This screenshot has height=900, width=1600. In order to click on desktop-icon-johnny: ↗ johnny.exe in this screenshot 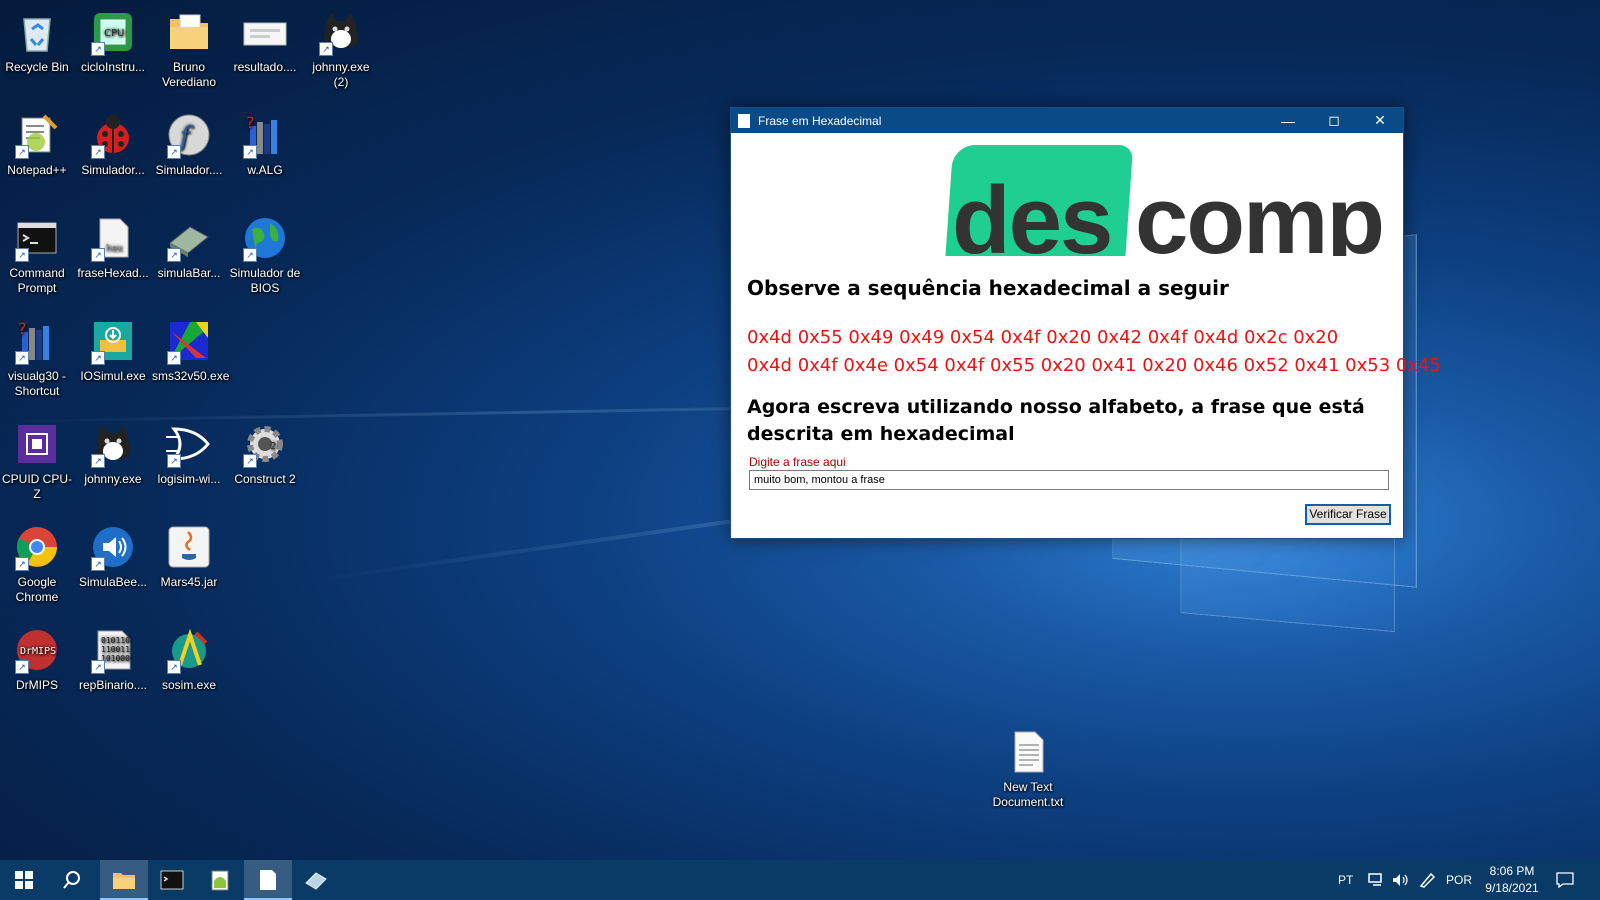, I will do `click(113, 453)`.